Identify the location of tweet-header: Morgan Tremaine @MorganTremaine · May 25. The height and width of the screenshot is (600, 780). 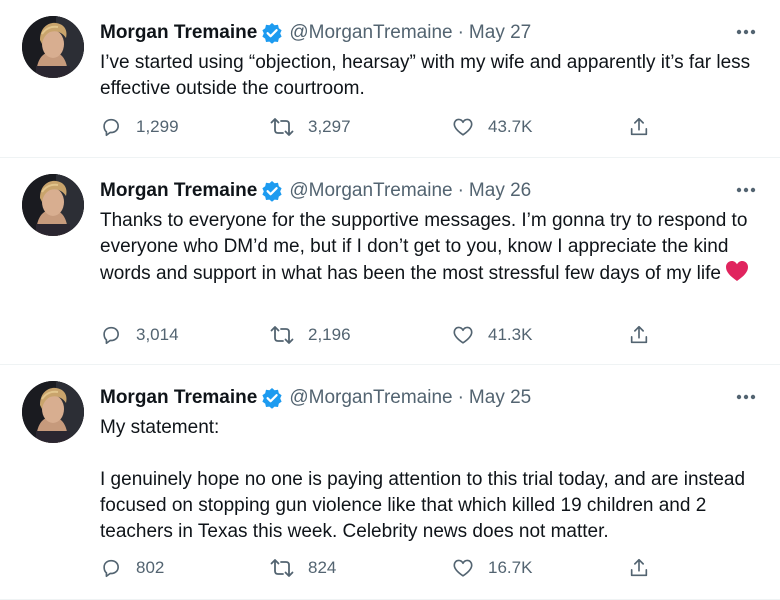
(430, 398).